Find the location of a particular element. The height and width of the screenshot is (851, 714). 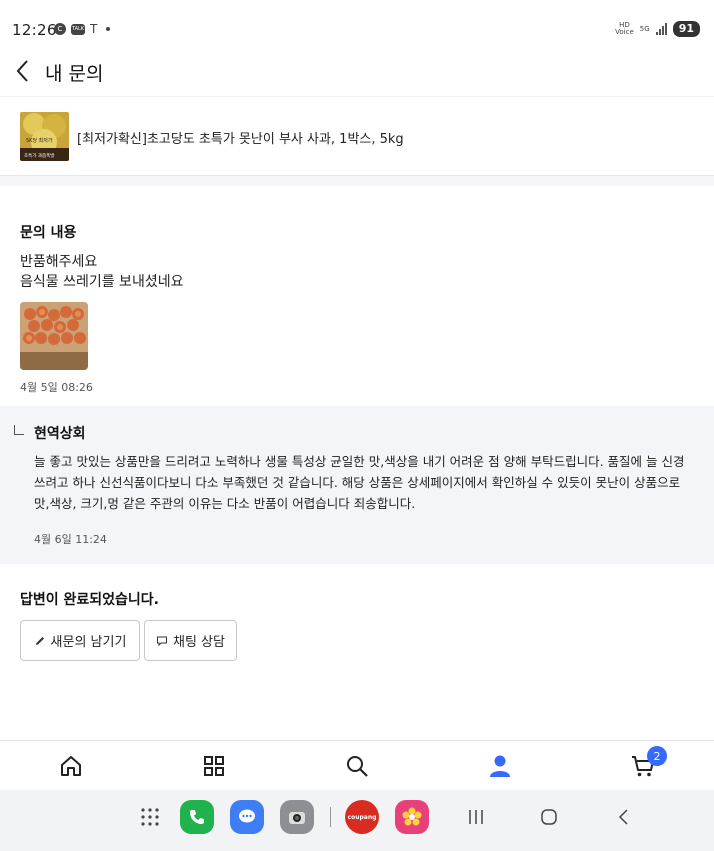

notification-dot-icon is located at coordinates (108, 29).